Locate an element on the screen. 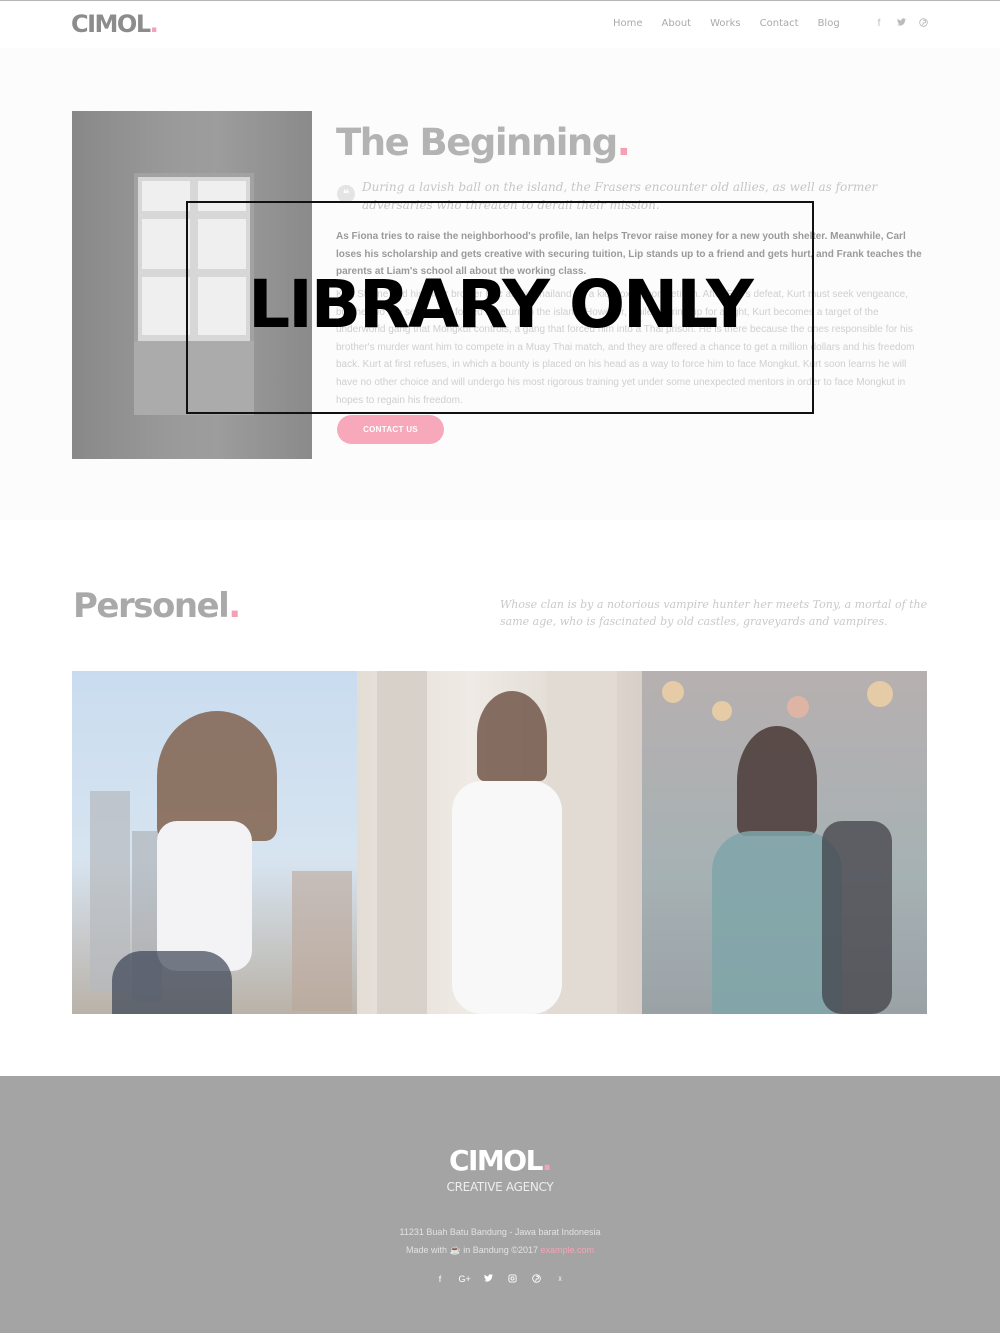  site-header: CIMOL. Home About Works Contact Blog f is located at coordinates (500, 24).